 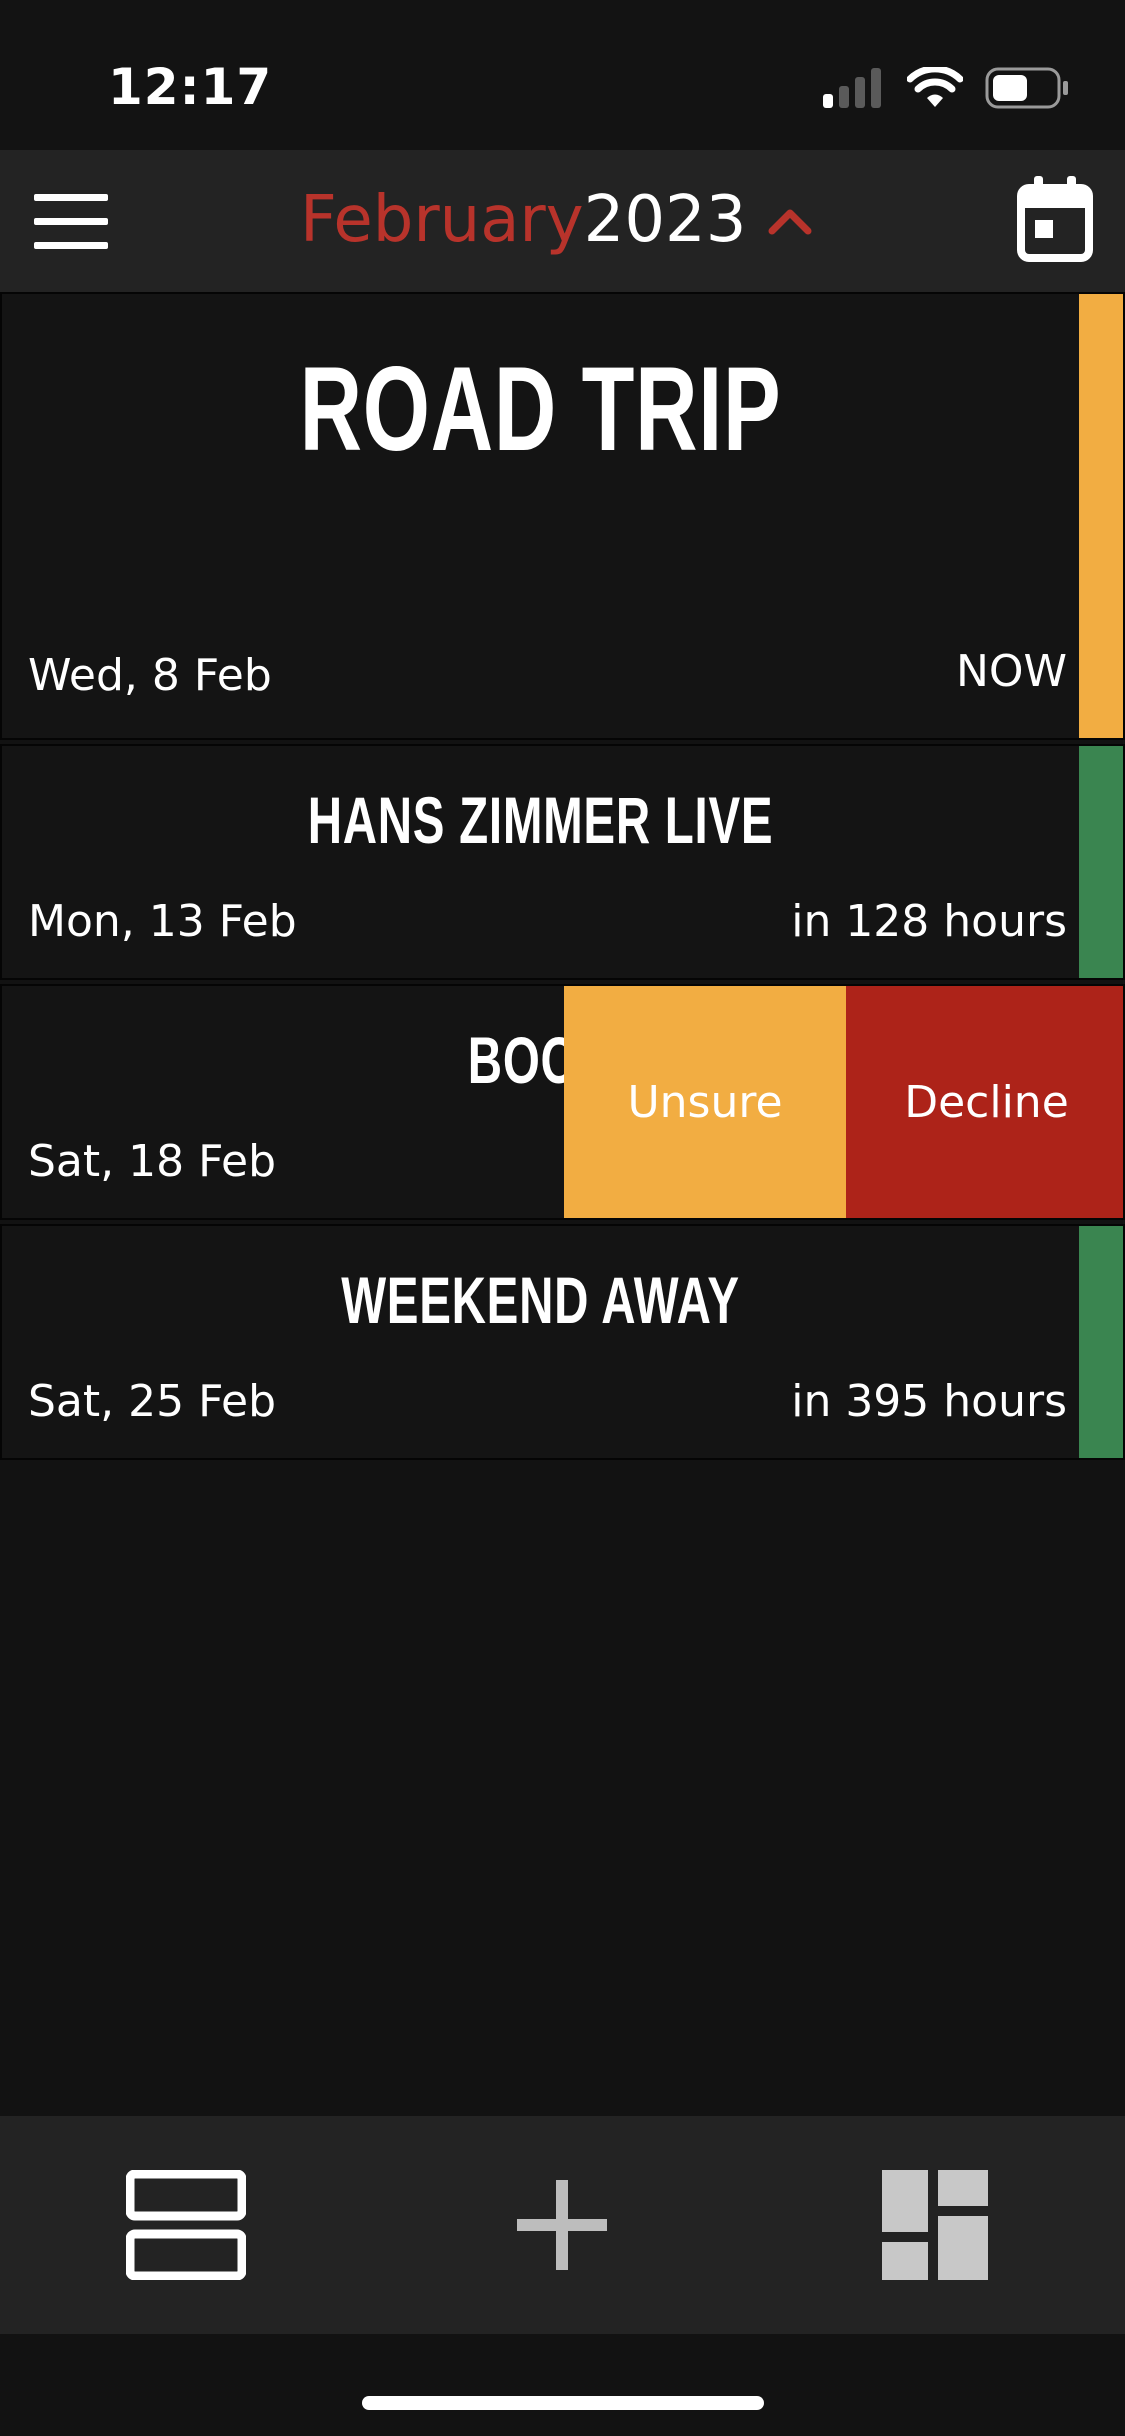 I want to click on add-icon, so click(x=562, y=2225).